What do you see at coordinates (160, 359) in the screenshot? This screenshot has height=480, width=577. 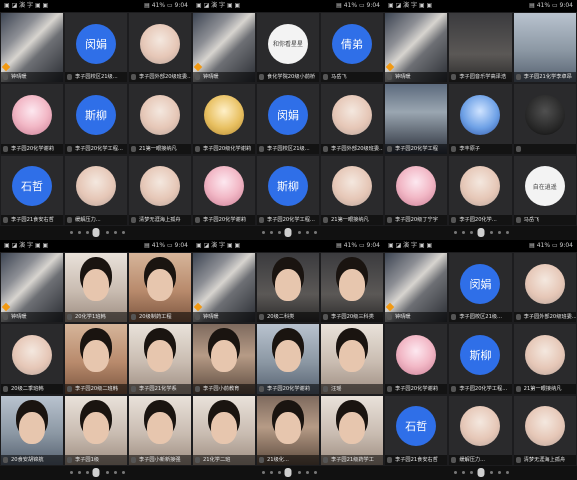 I see `participant-tile: 李子园21化学系` at bounding box center [160, 359].